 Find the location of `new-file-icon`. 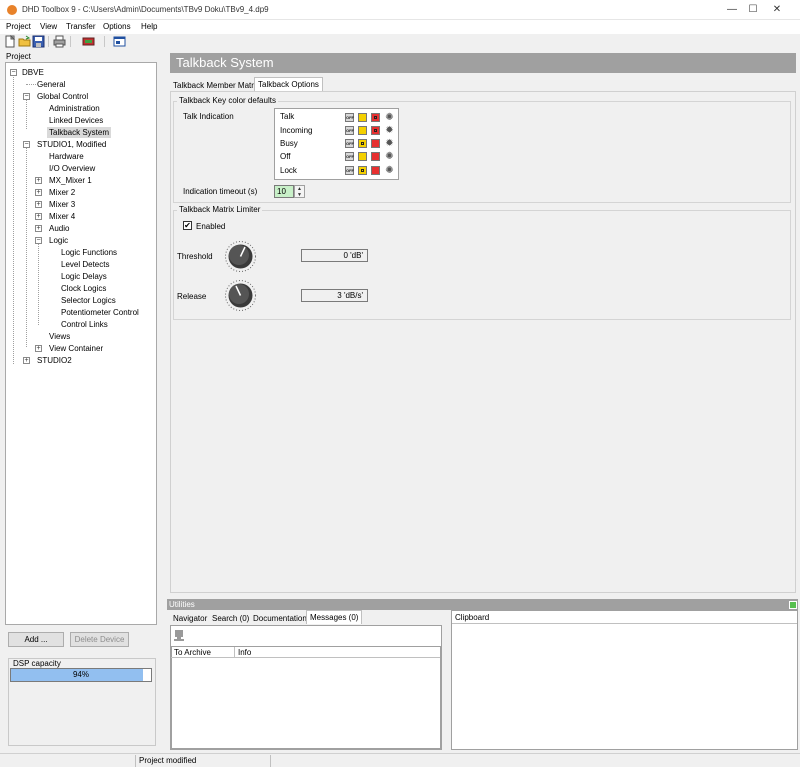

new-file-icon is located at coordinates (10, 41).